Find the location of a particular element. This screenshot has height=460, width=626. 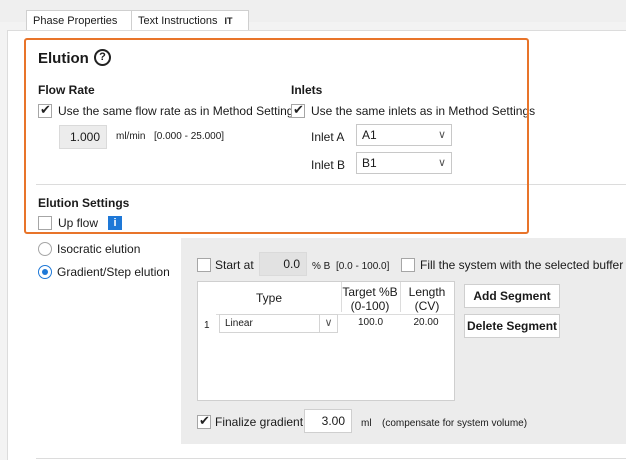

text-instructions-badge: IT is located at coordinates (228, 21).